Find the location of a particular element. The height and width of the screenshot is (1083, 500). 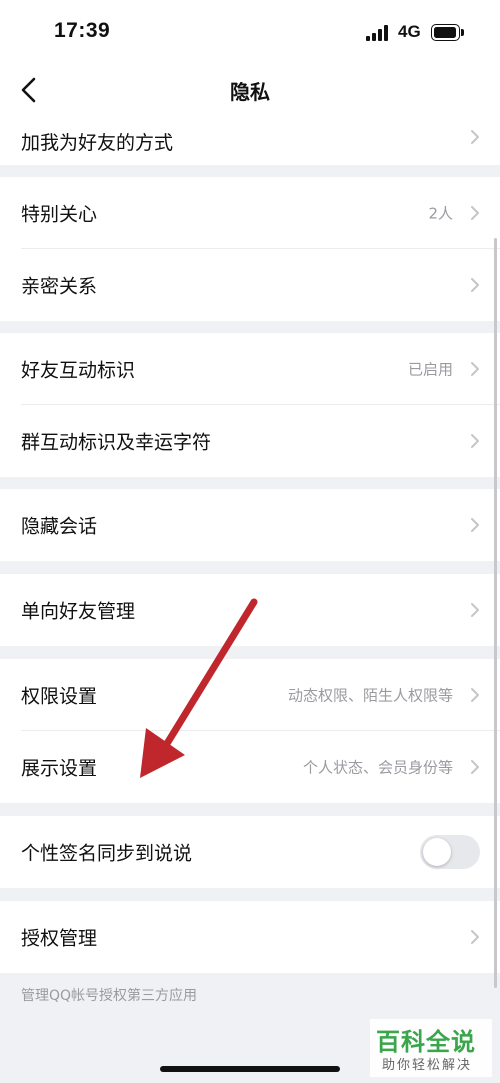

row-label: 好友互动标识 is located at coordinates (78, 370).